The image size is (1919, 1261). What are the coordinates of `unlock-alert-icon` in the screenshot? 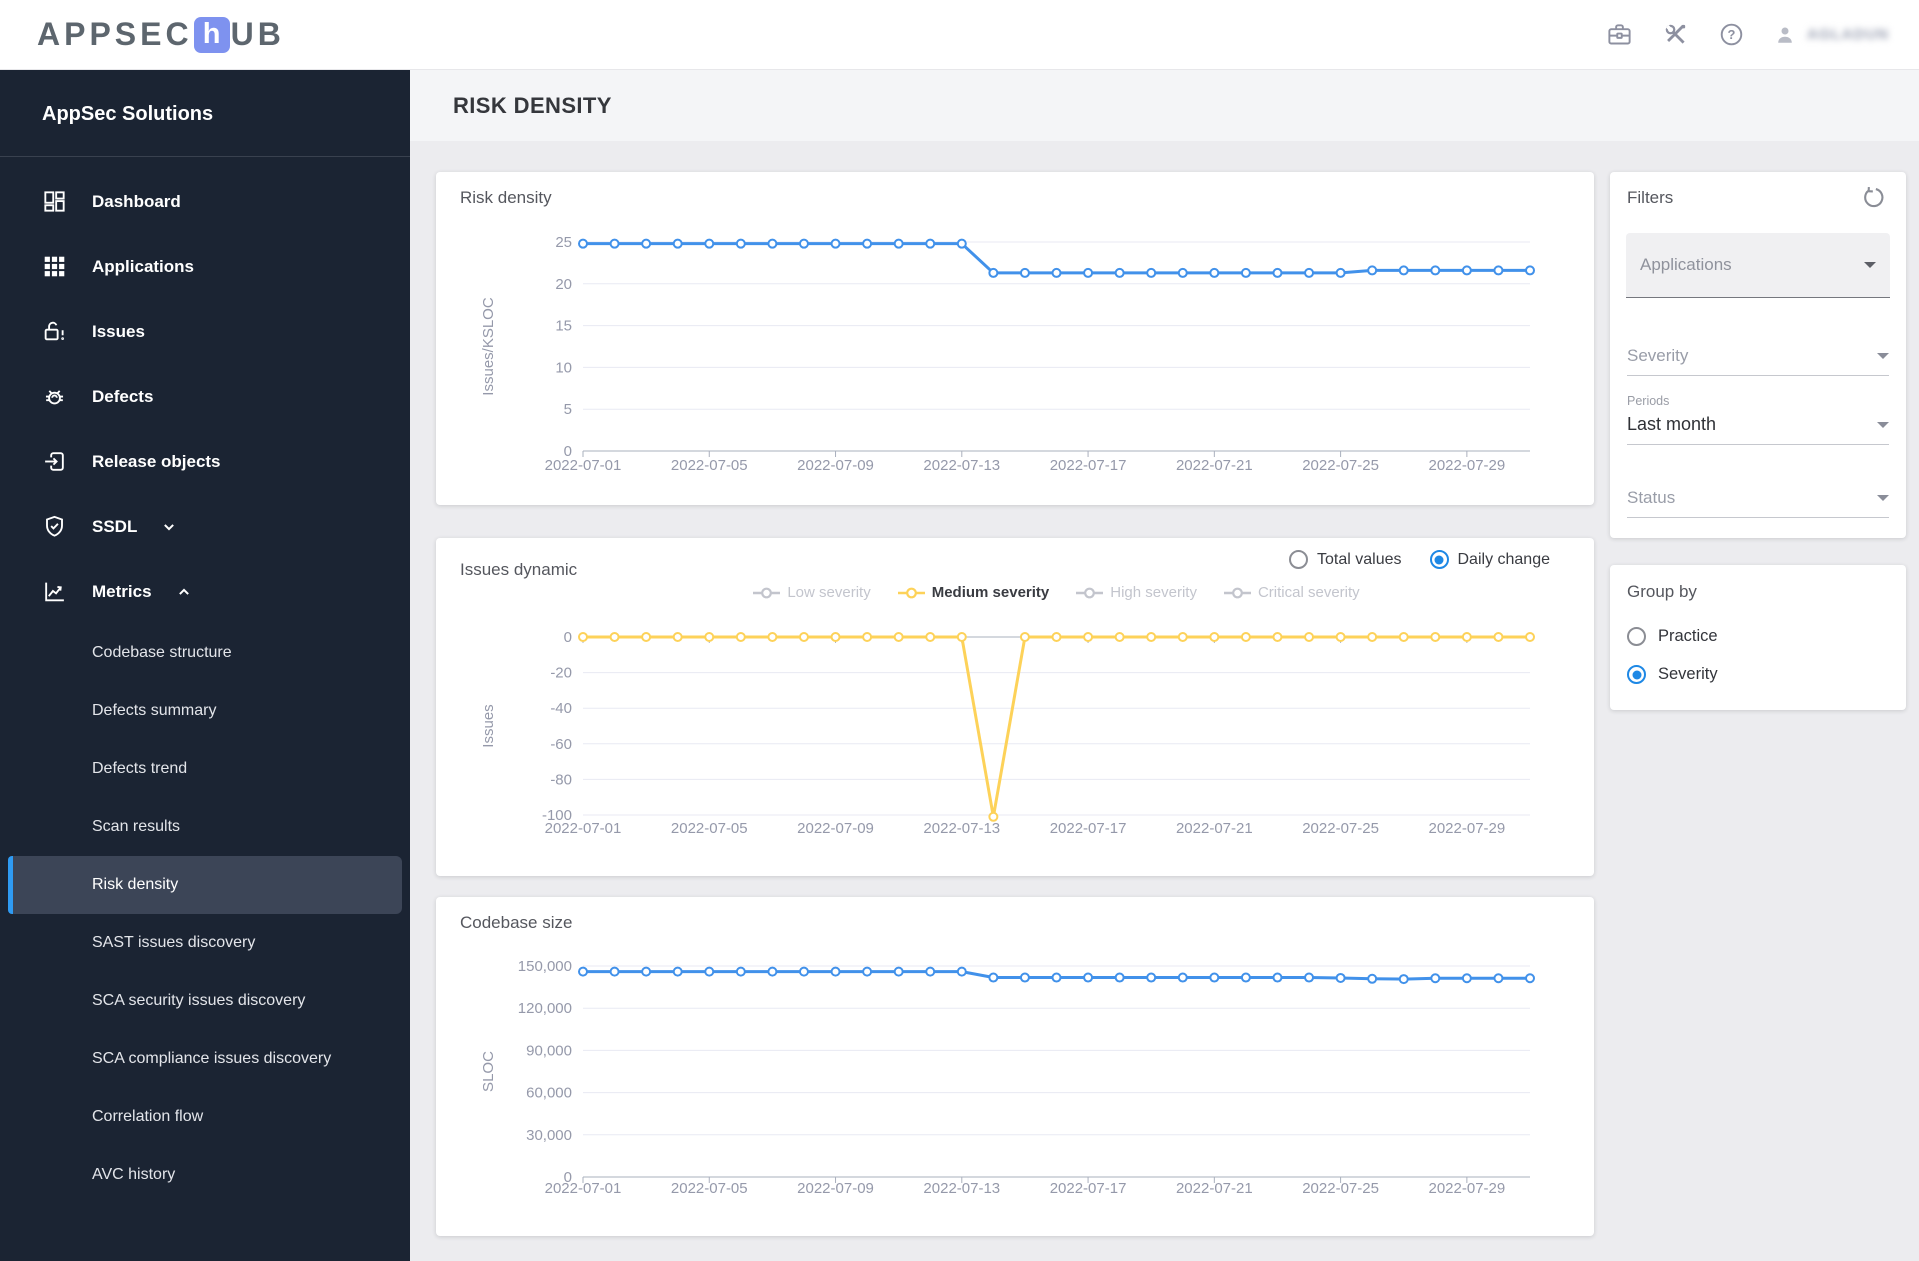 It's located at (55, 332).